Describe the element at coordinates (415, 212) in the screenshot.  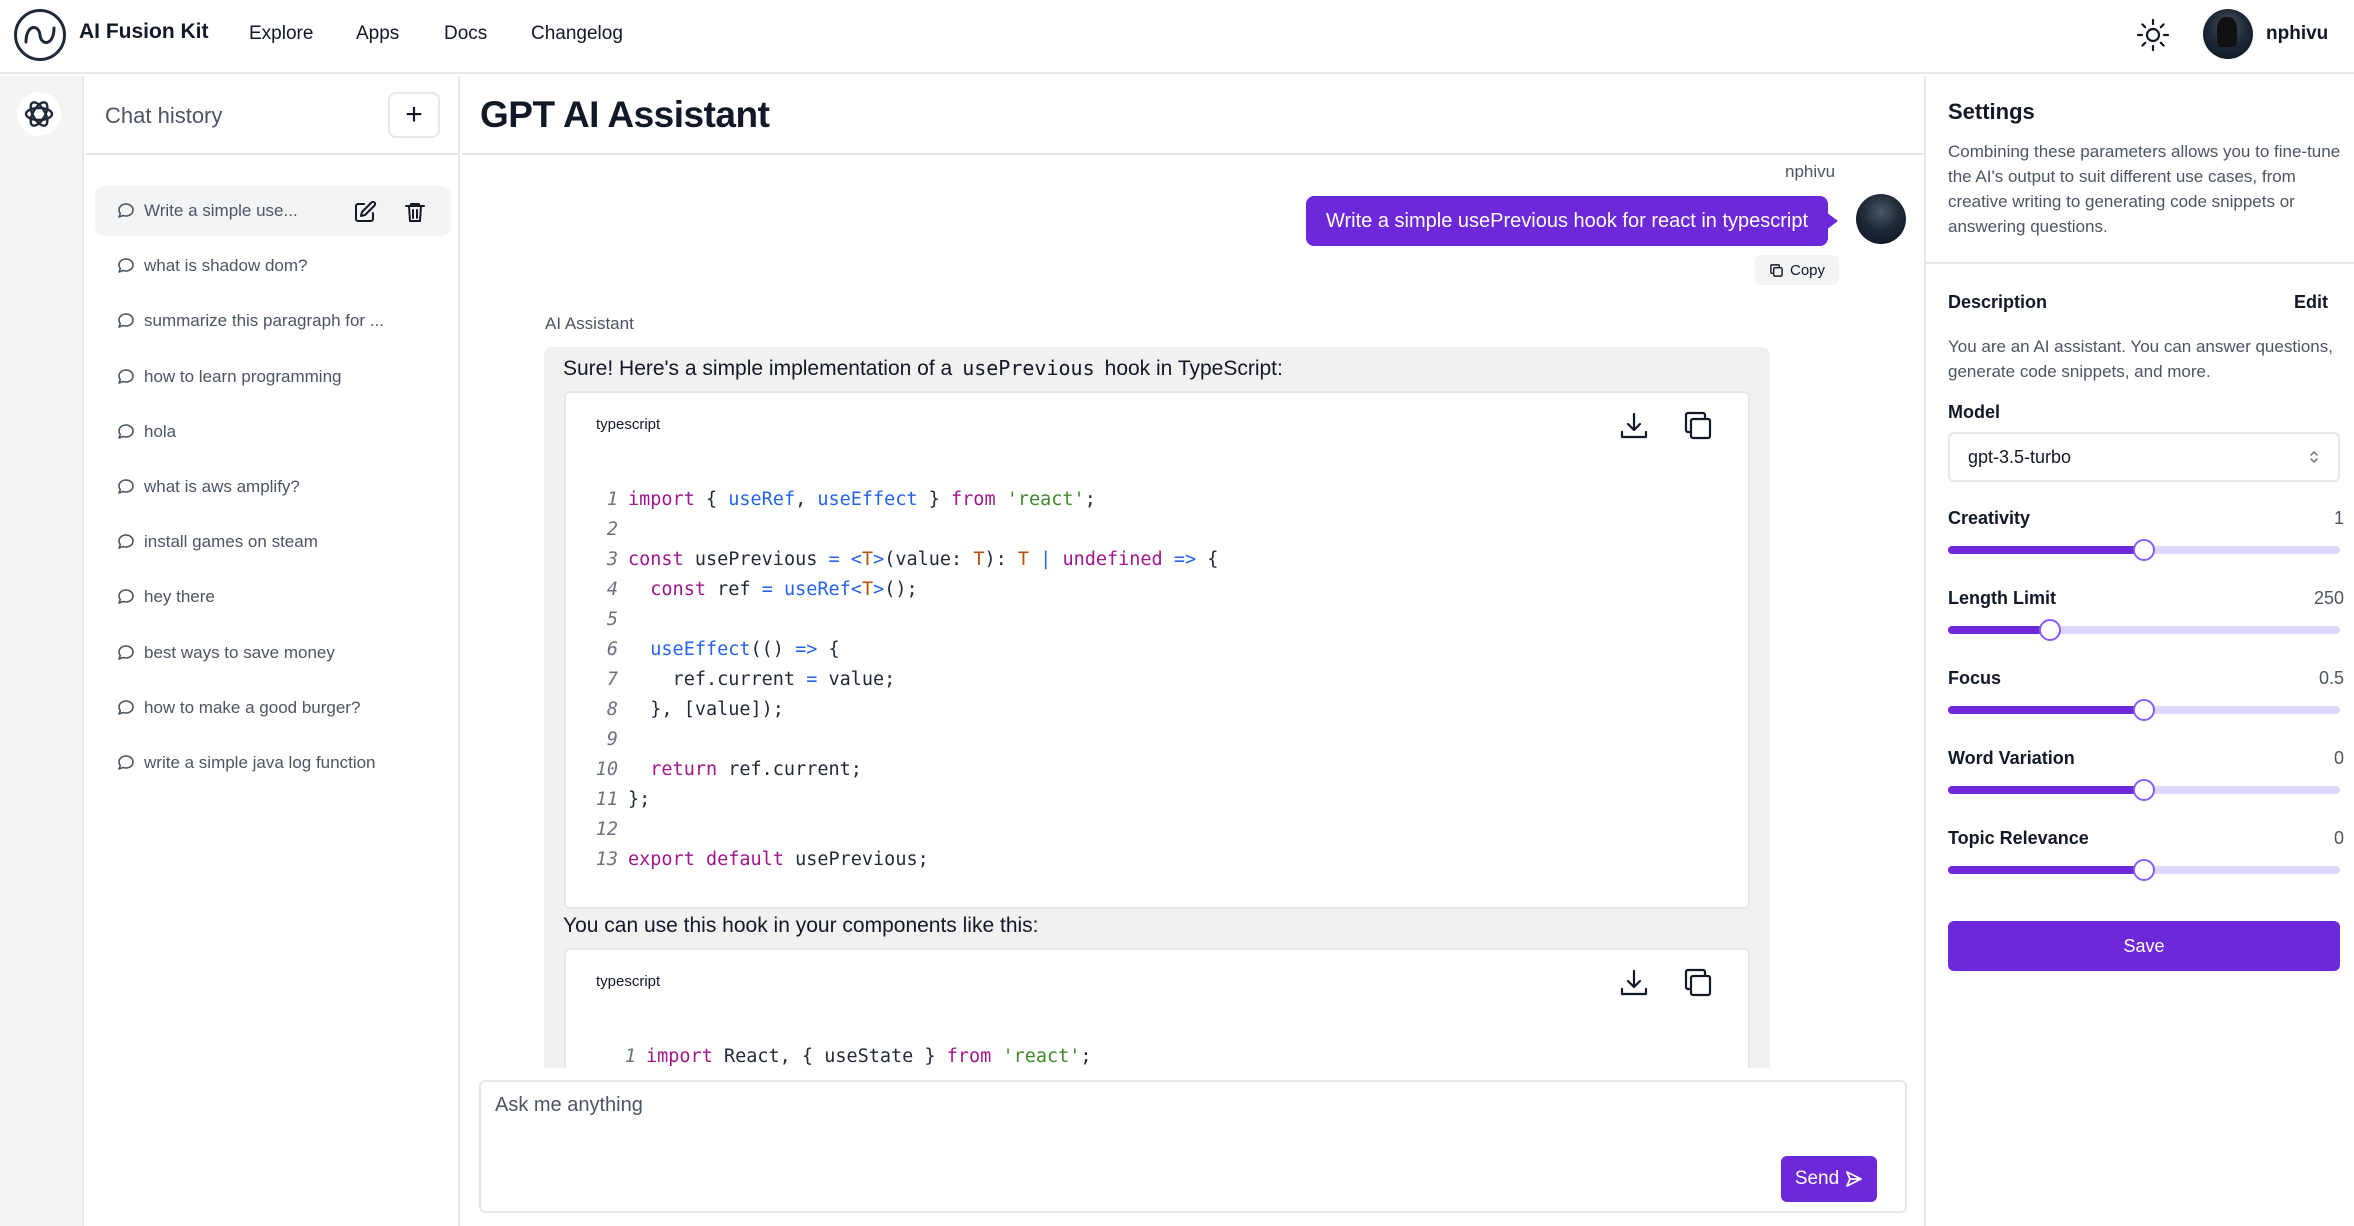
I see `trash-icon` at that location.